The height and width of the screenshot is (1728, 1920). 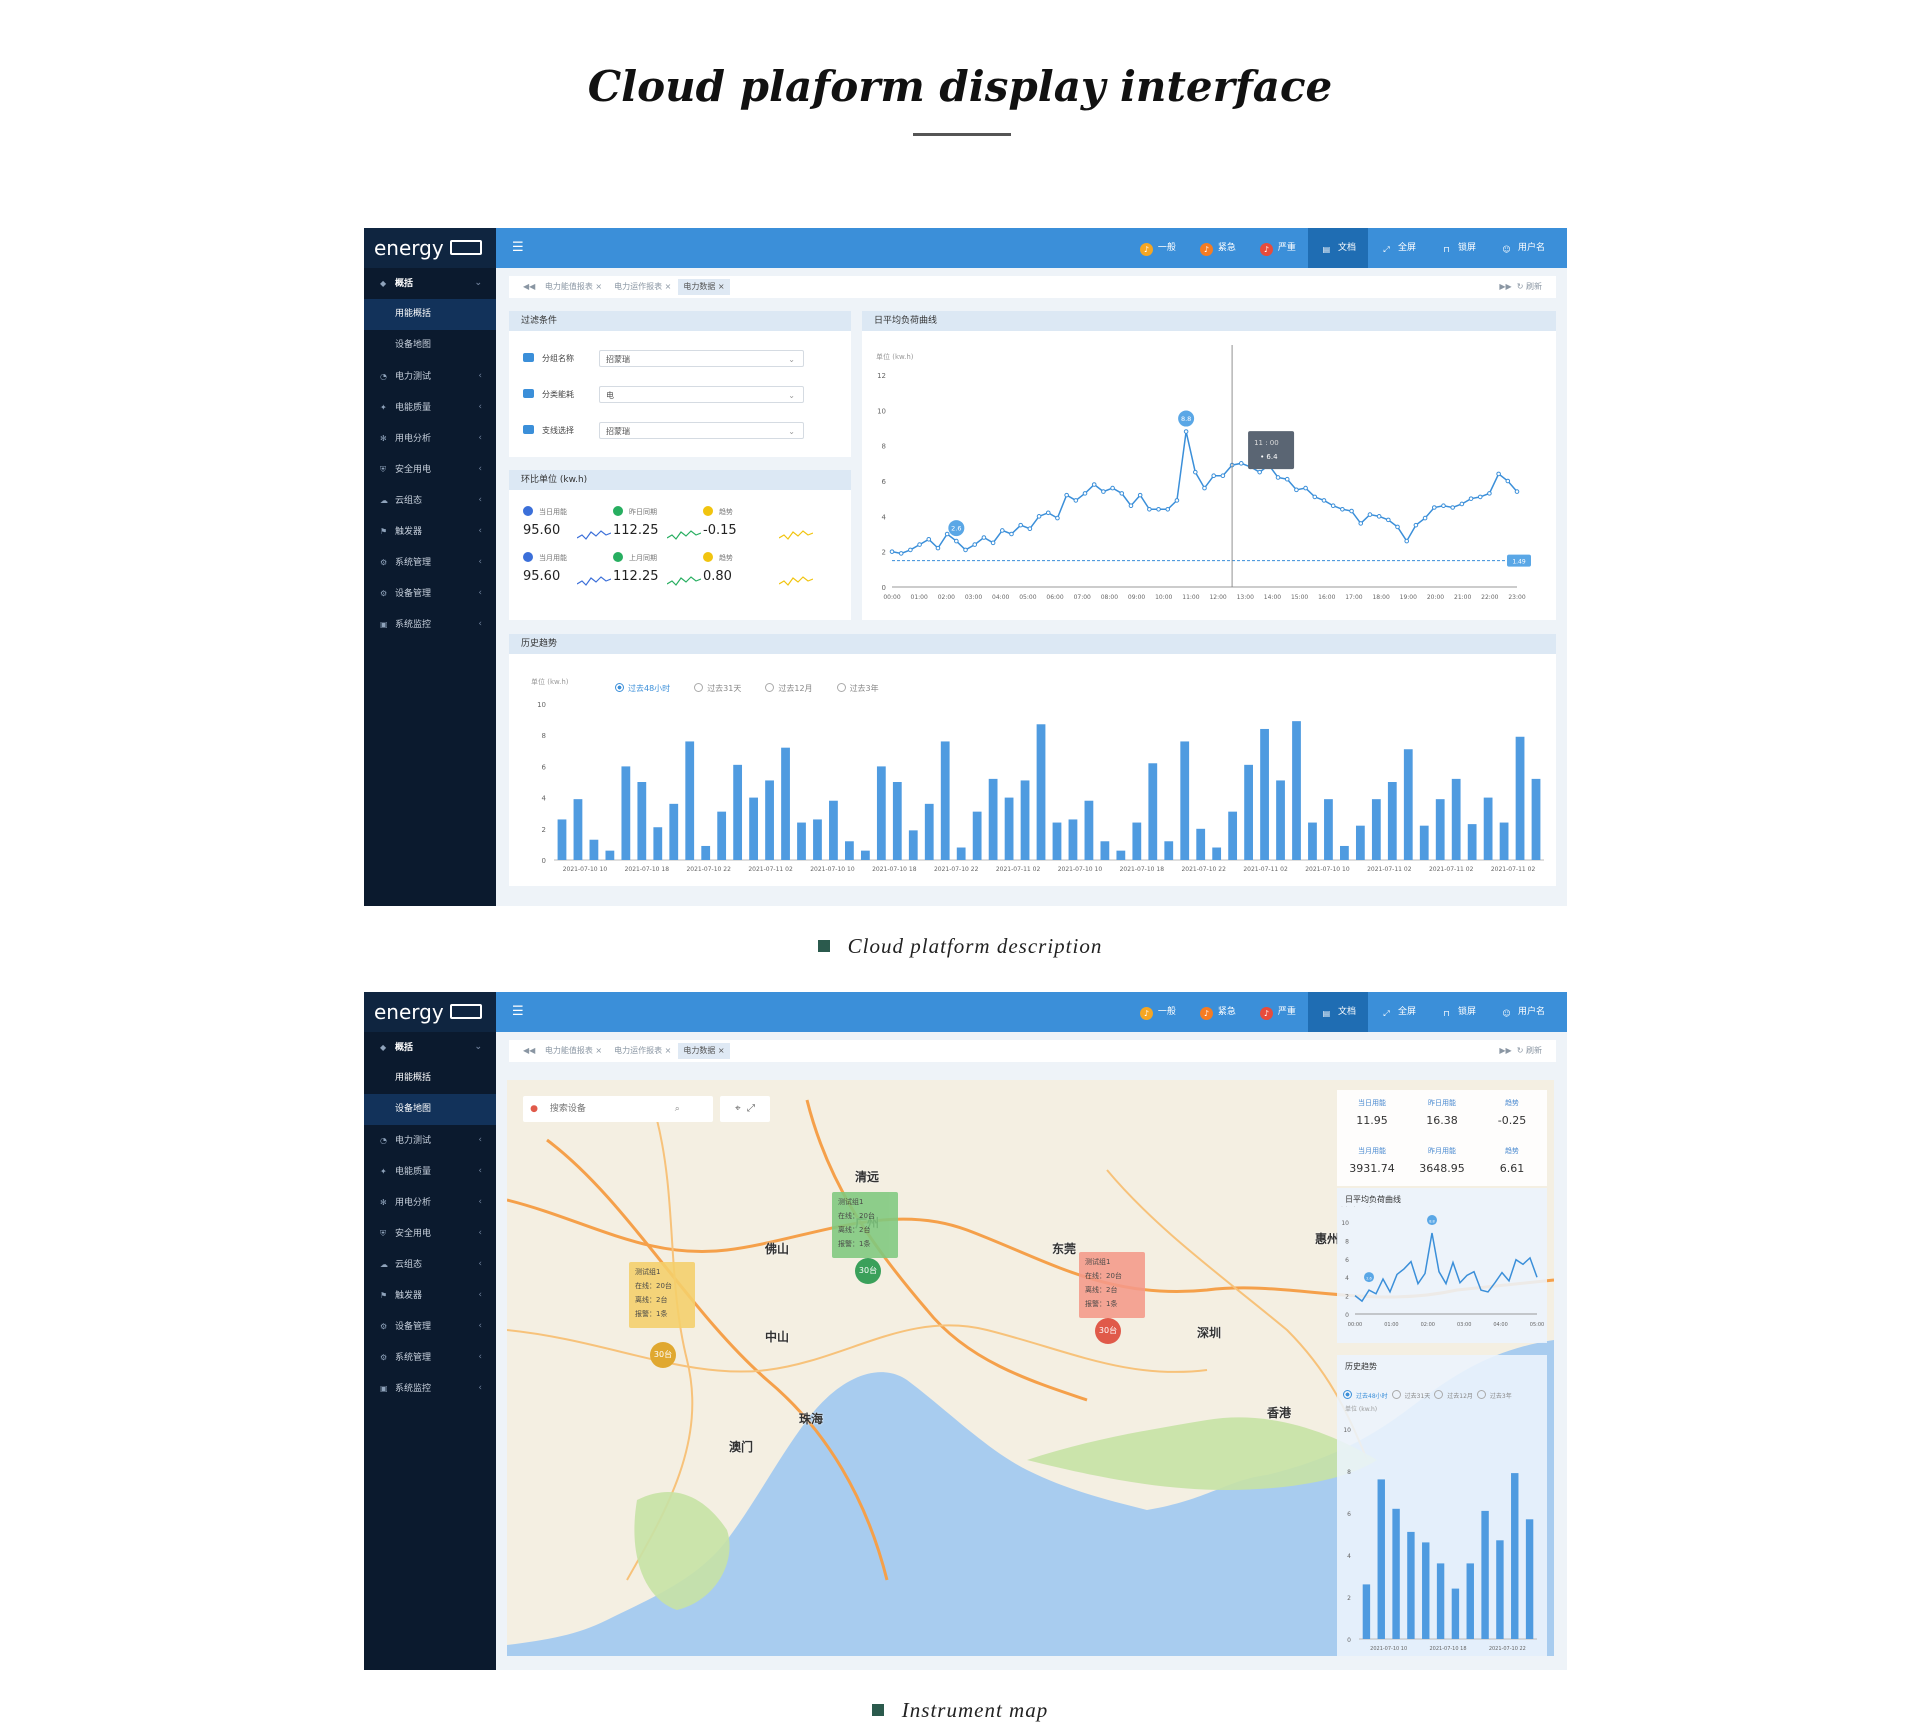 I want to click on x-tick-label: 2021-07-11 02, so click(x=1265, y=869).